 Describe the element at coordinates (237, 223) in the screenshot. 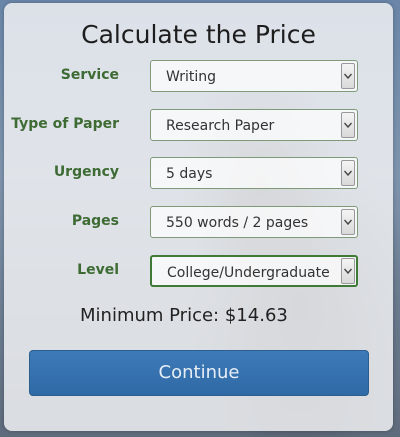

I see `pages-value: 550 words / 2 pages` at that location.